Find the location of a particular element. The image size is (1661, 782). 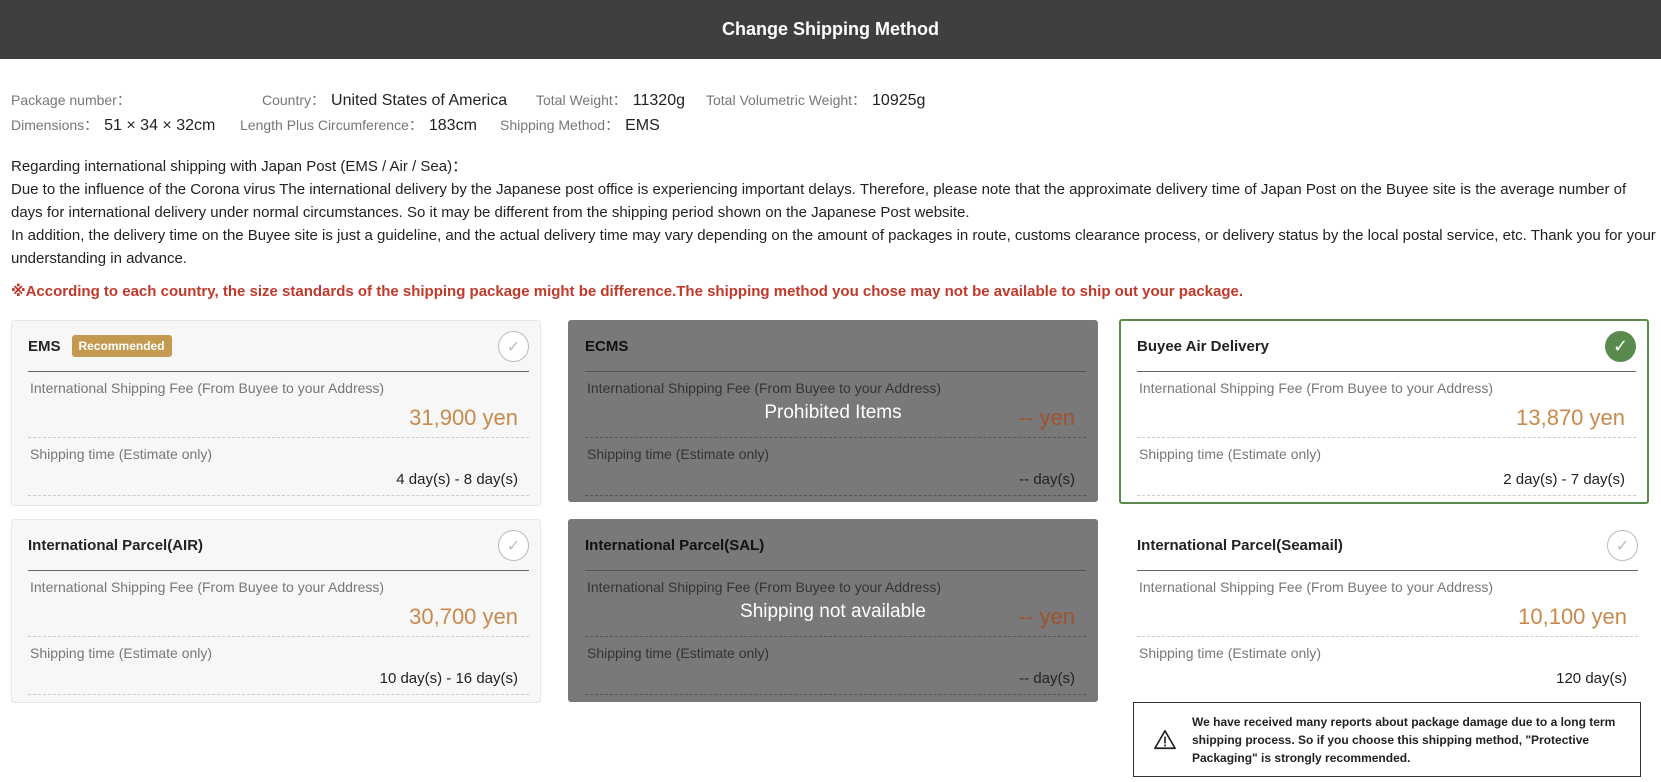

warning-triangle-icon is located at coordinates (1165, 739).